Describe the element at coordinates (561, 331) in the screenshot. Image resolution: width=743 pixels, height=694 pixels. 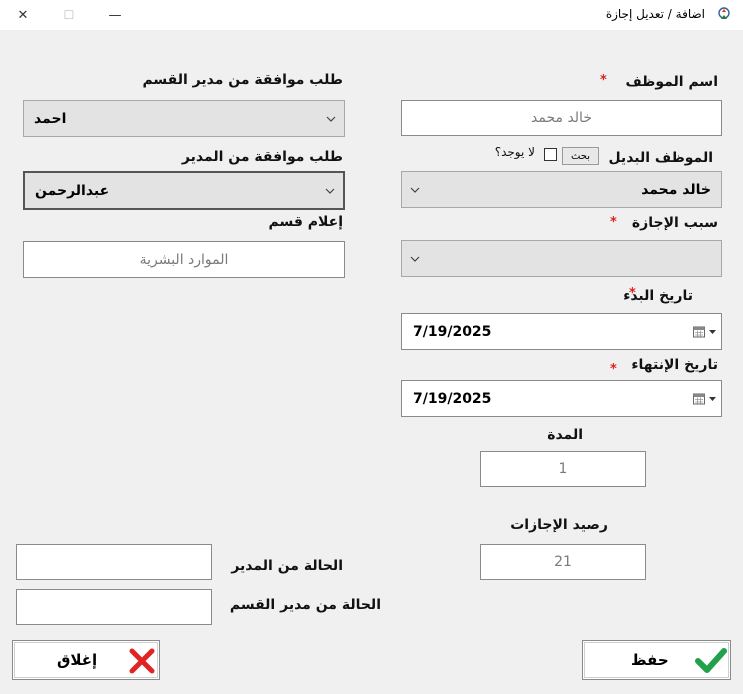
I see `start-date-picker: 7/19/2025` at that location.